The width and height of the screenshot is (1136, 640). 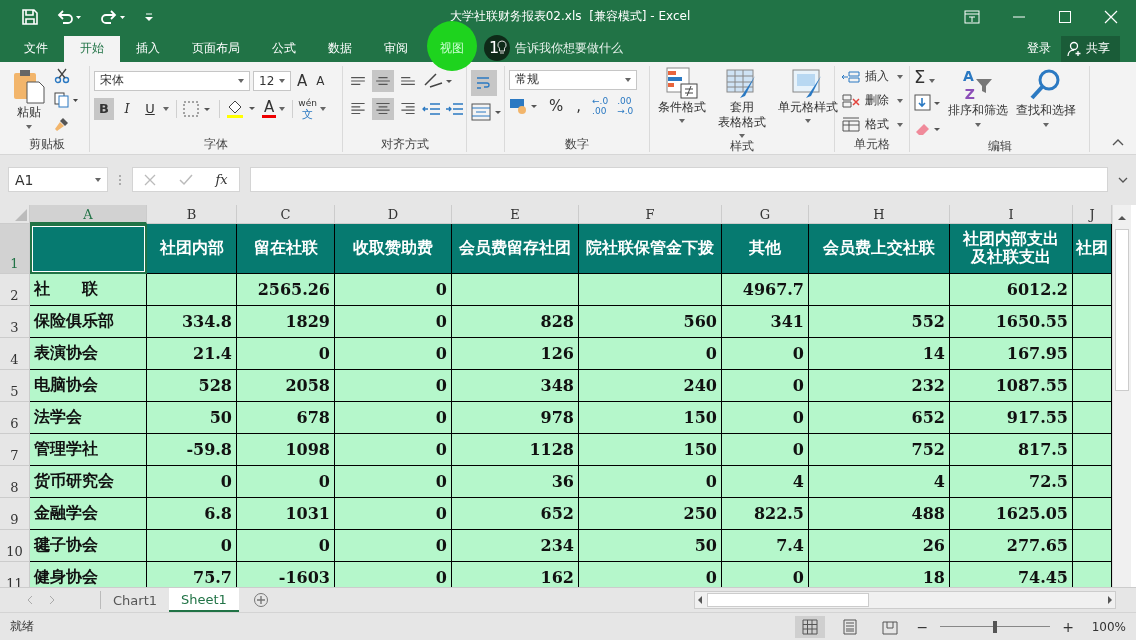 What do you see at coordinates (15, 353) in the screenshot?
I see `row-header: 4` at bounding box center [15, 353].